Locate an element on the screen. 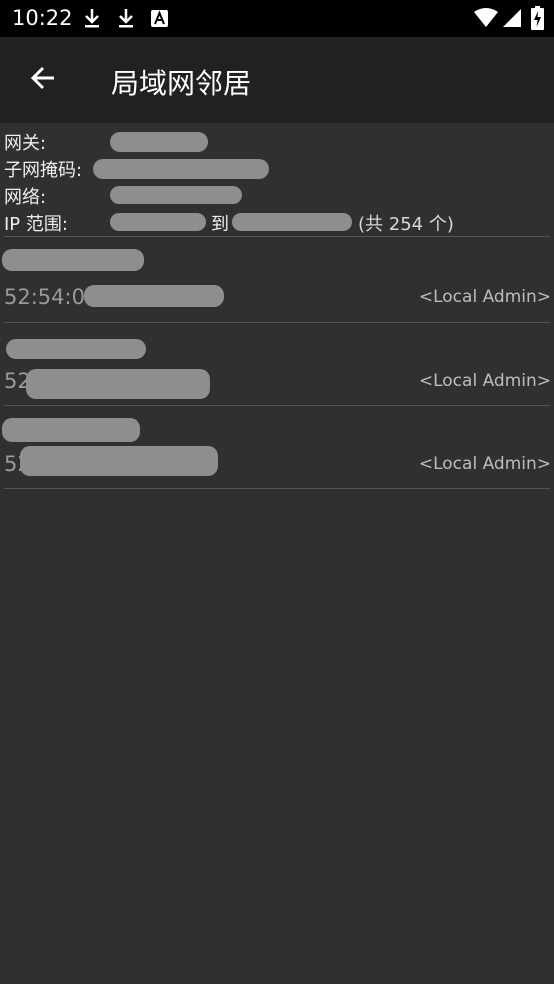  gateway-label: 网关: is located at coordinates (25, 143).